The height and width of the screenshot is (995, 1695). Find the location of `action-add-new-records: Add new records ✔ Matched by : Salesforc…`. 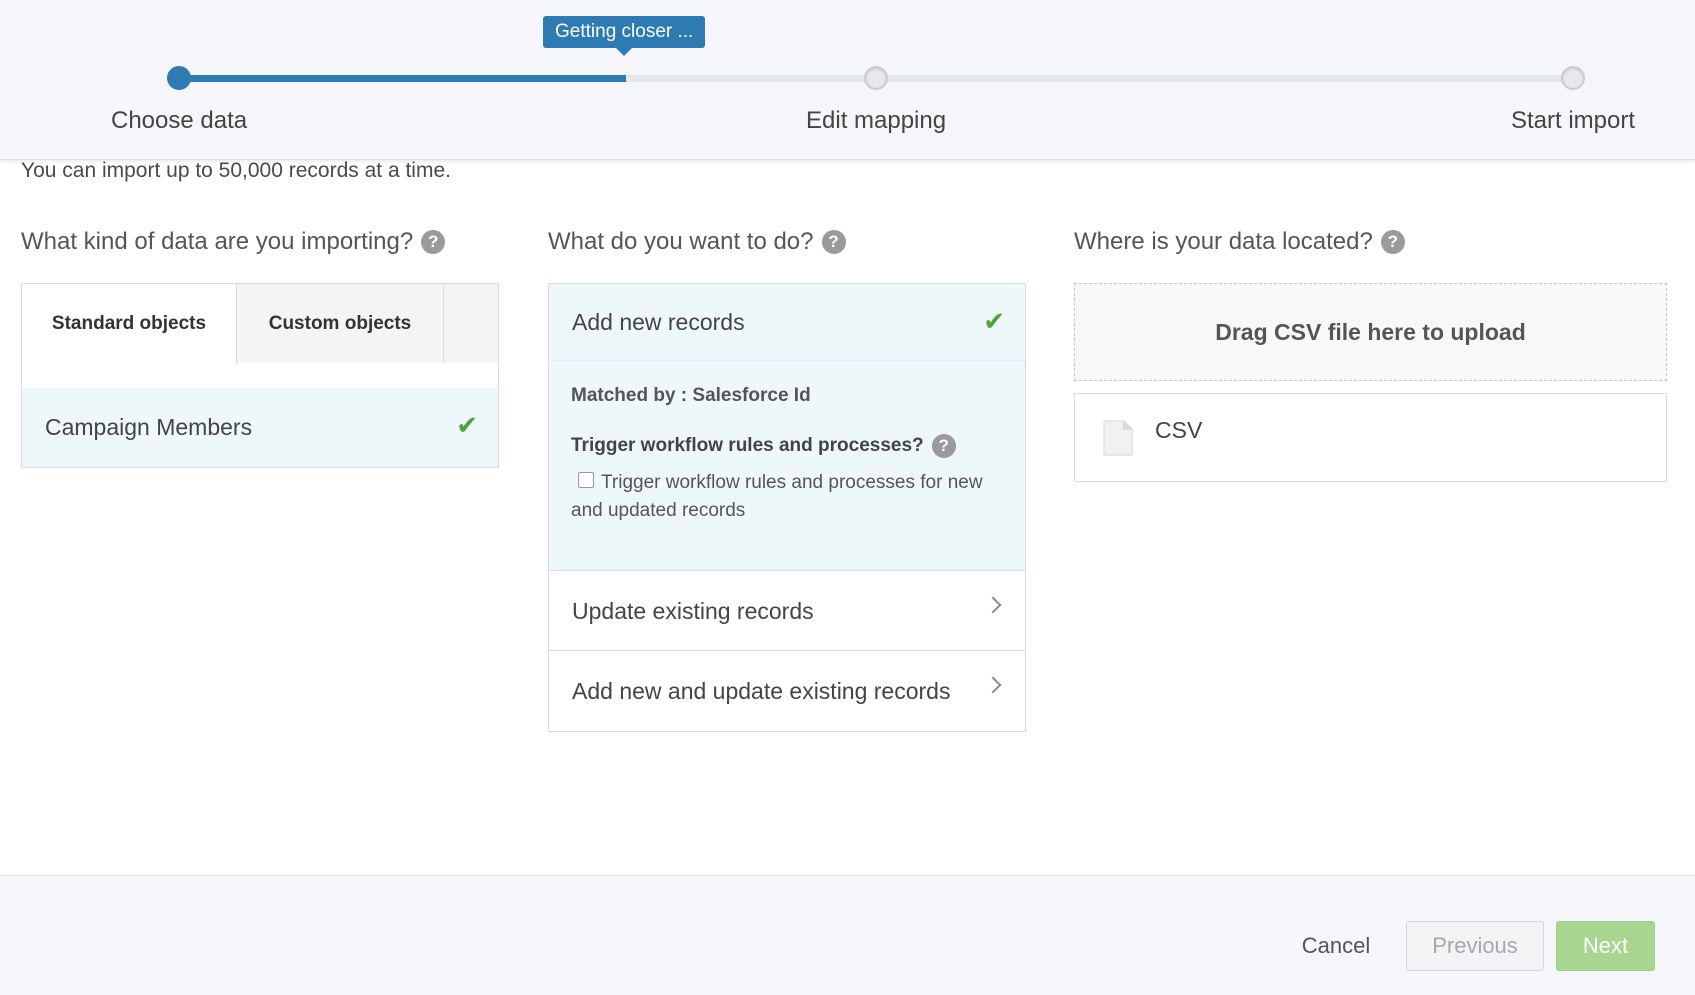

action-add-new-records: Add new records ✔ Matched by : Salesforc… is located at coordinates (787, 427).